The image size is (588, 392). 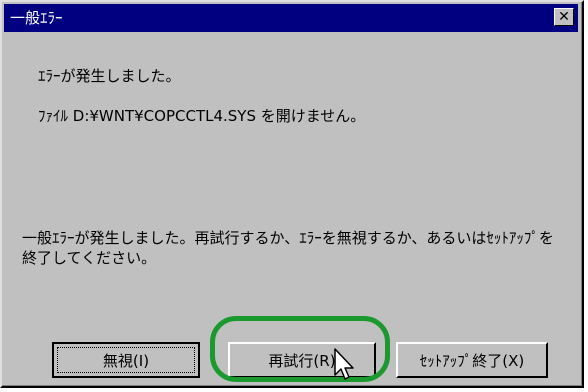 What do you see at coordinates (344, 364) in the screenshot?
I see `arrow-pointer-icon` at bounding box center [344, 364].